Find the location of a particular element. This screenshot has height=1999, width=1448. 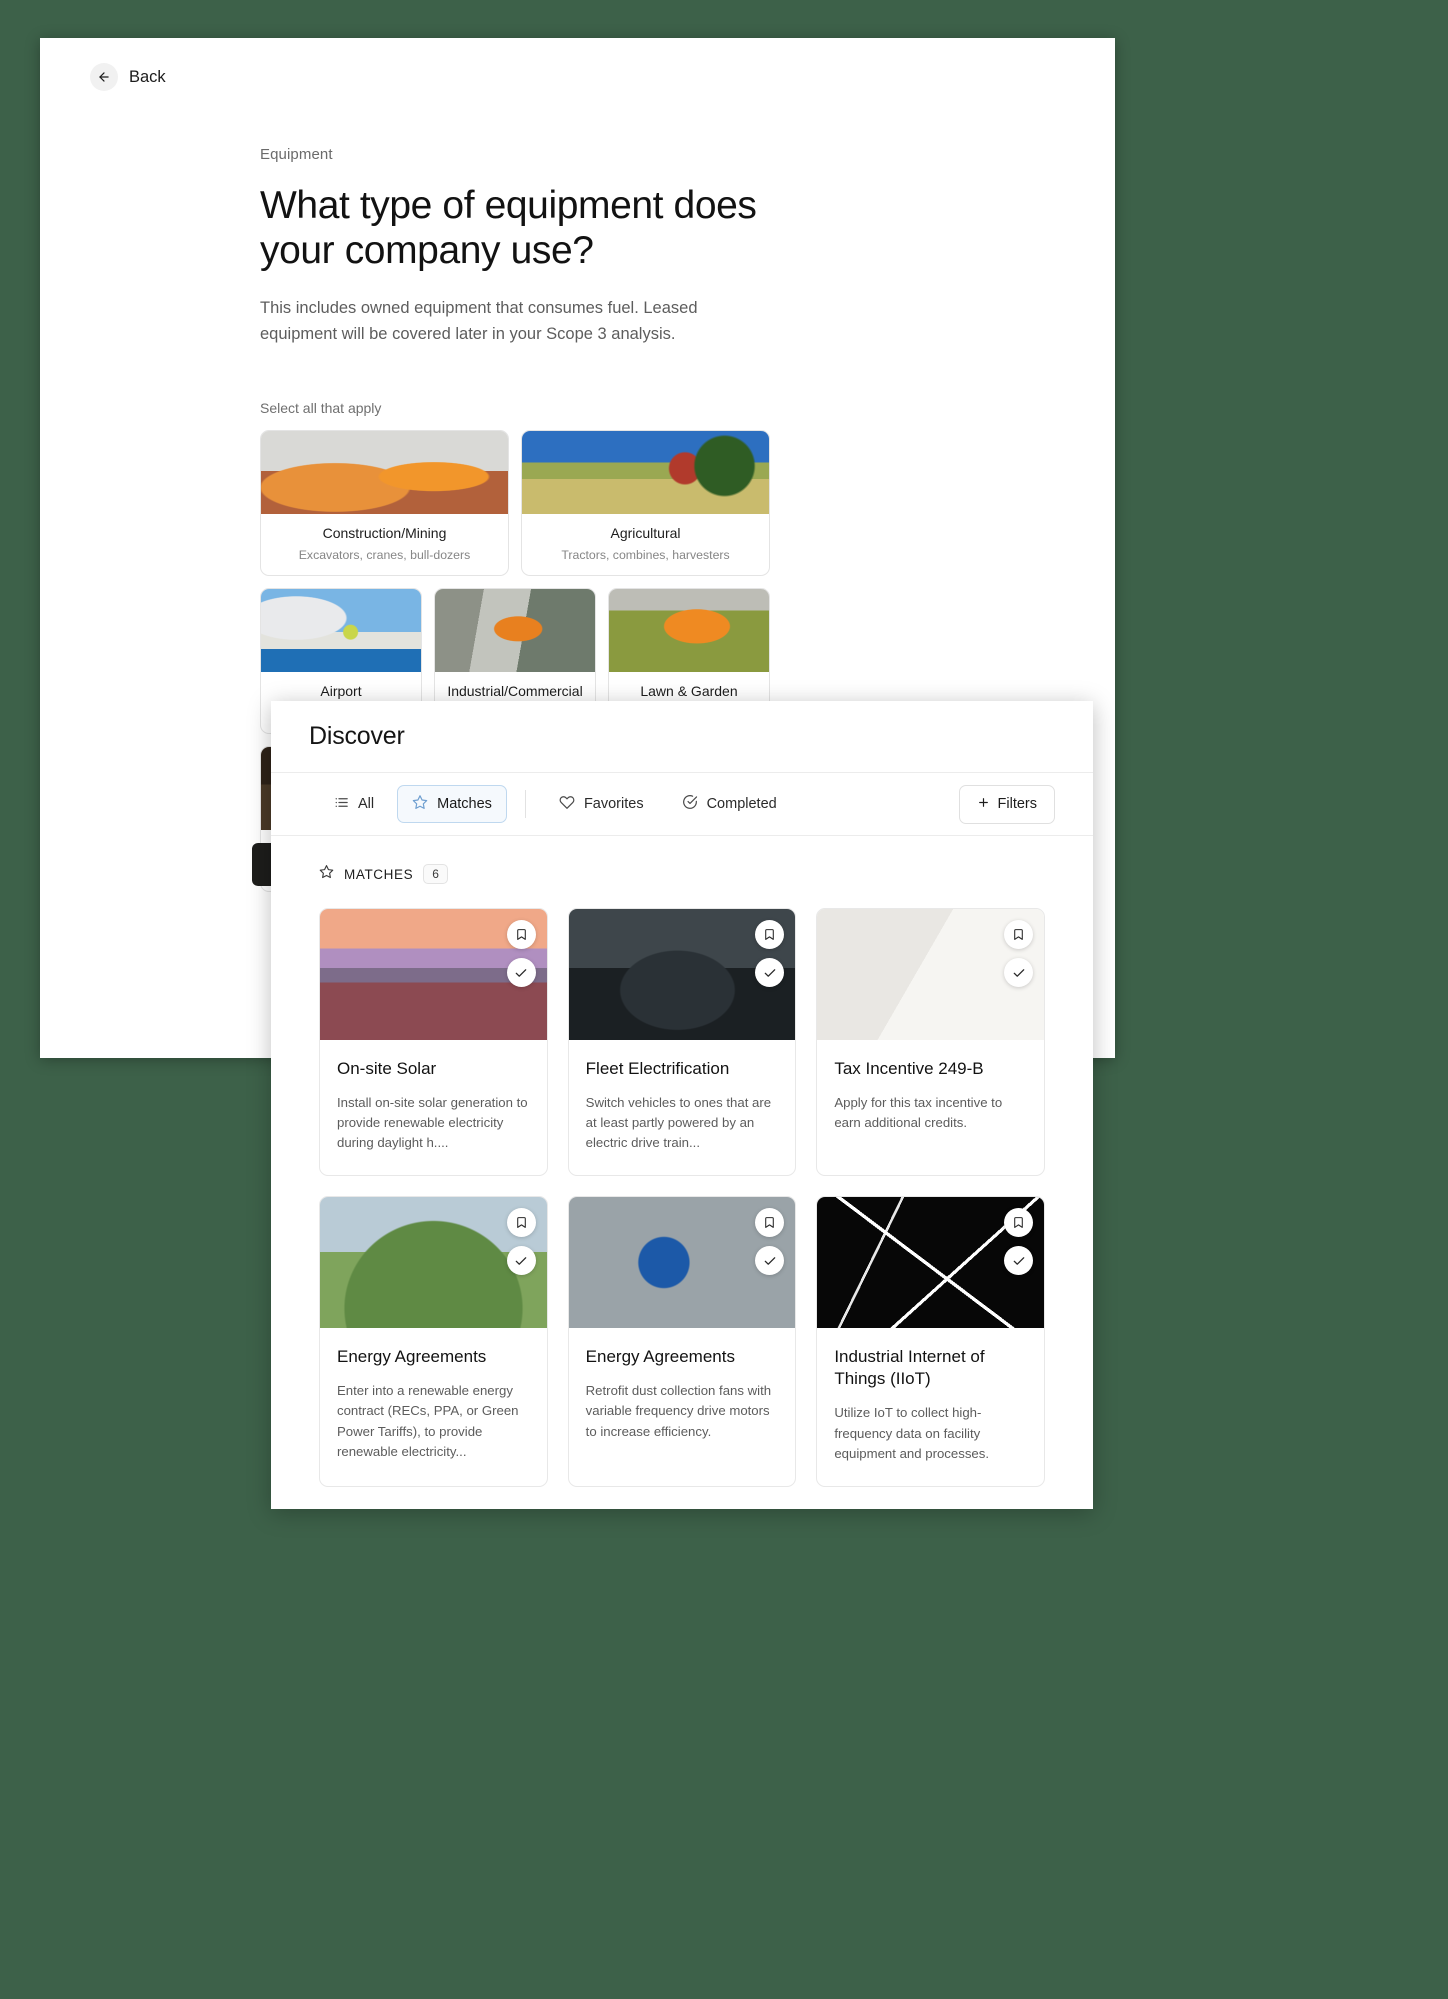

filters-button: Filters is located at coordinates (1006, 804).